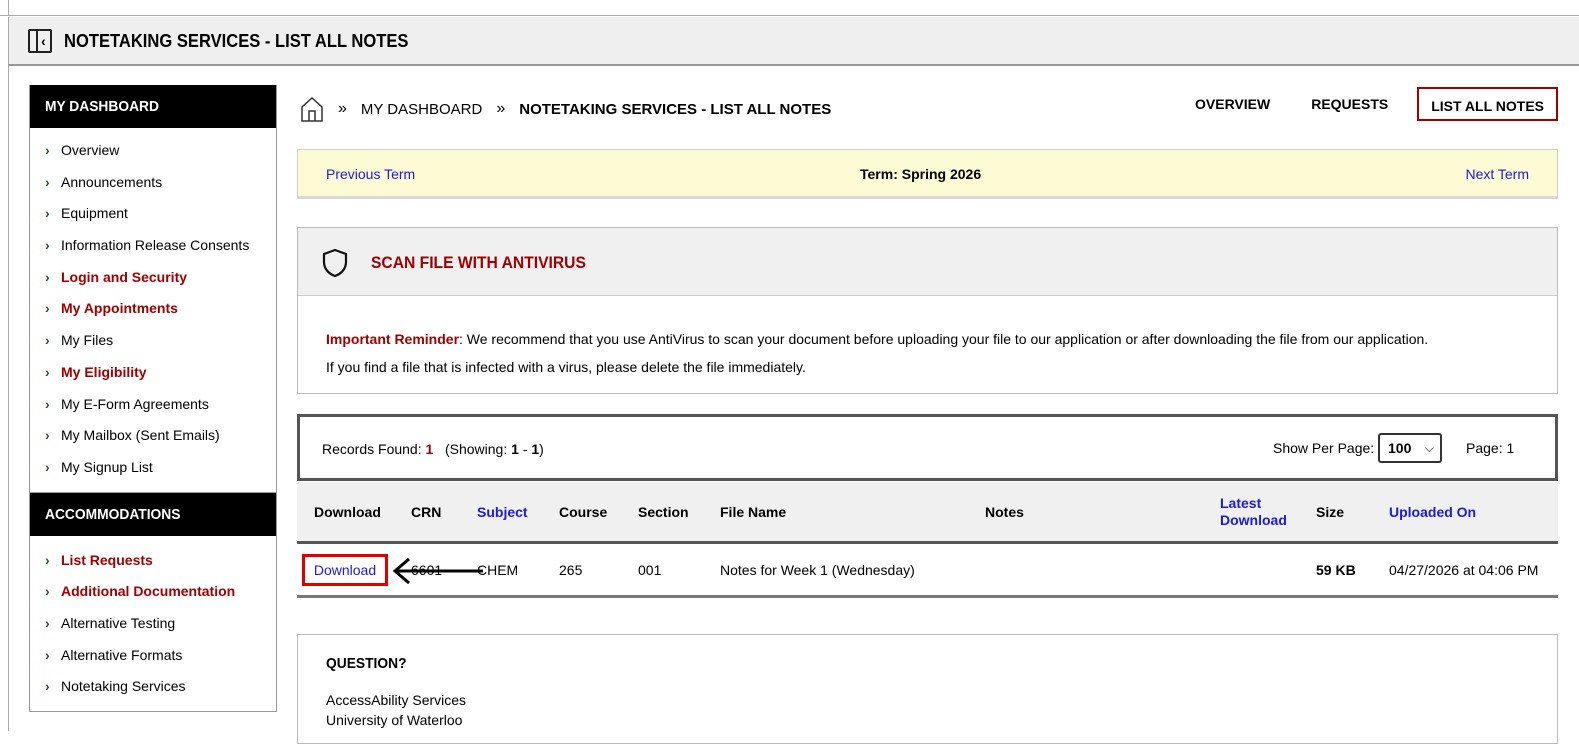 The width and height of the screenshot is (1579, 744). Describe the element at coordinates (8, 398) in the screenshot. I see `left-border` at that location.